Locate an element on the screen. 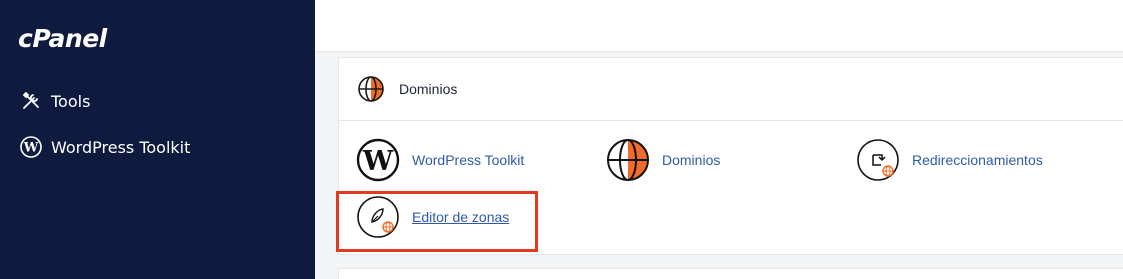 The image size is (1123, 279). sidebar-item-label: Tools is located at coordinates (71, 101).